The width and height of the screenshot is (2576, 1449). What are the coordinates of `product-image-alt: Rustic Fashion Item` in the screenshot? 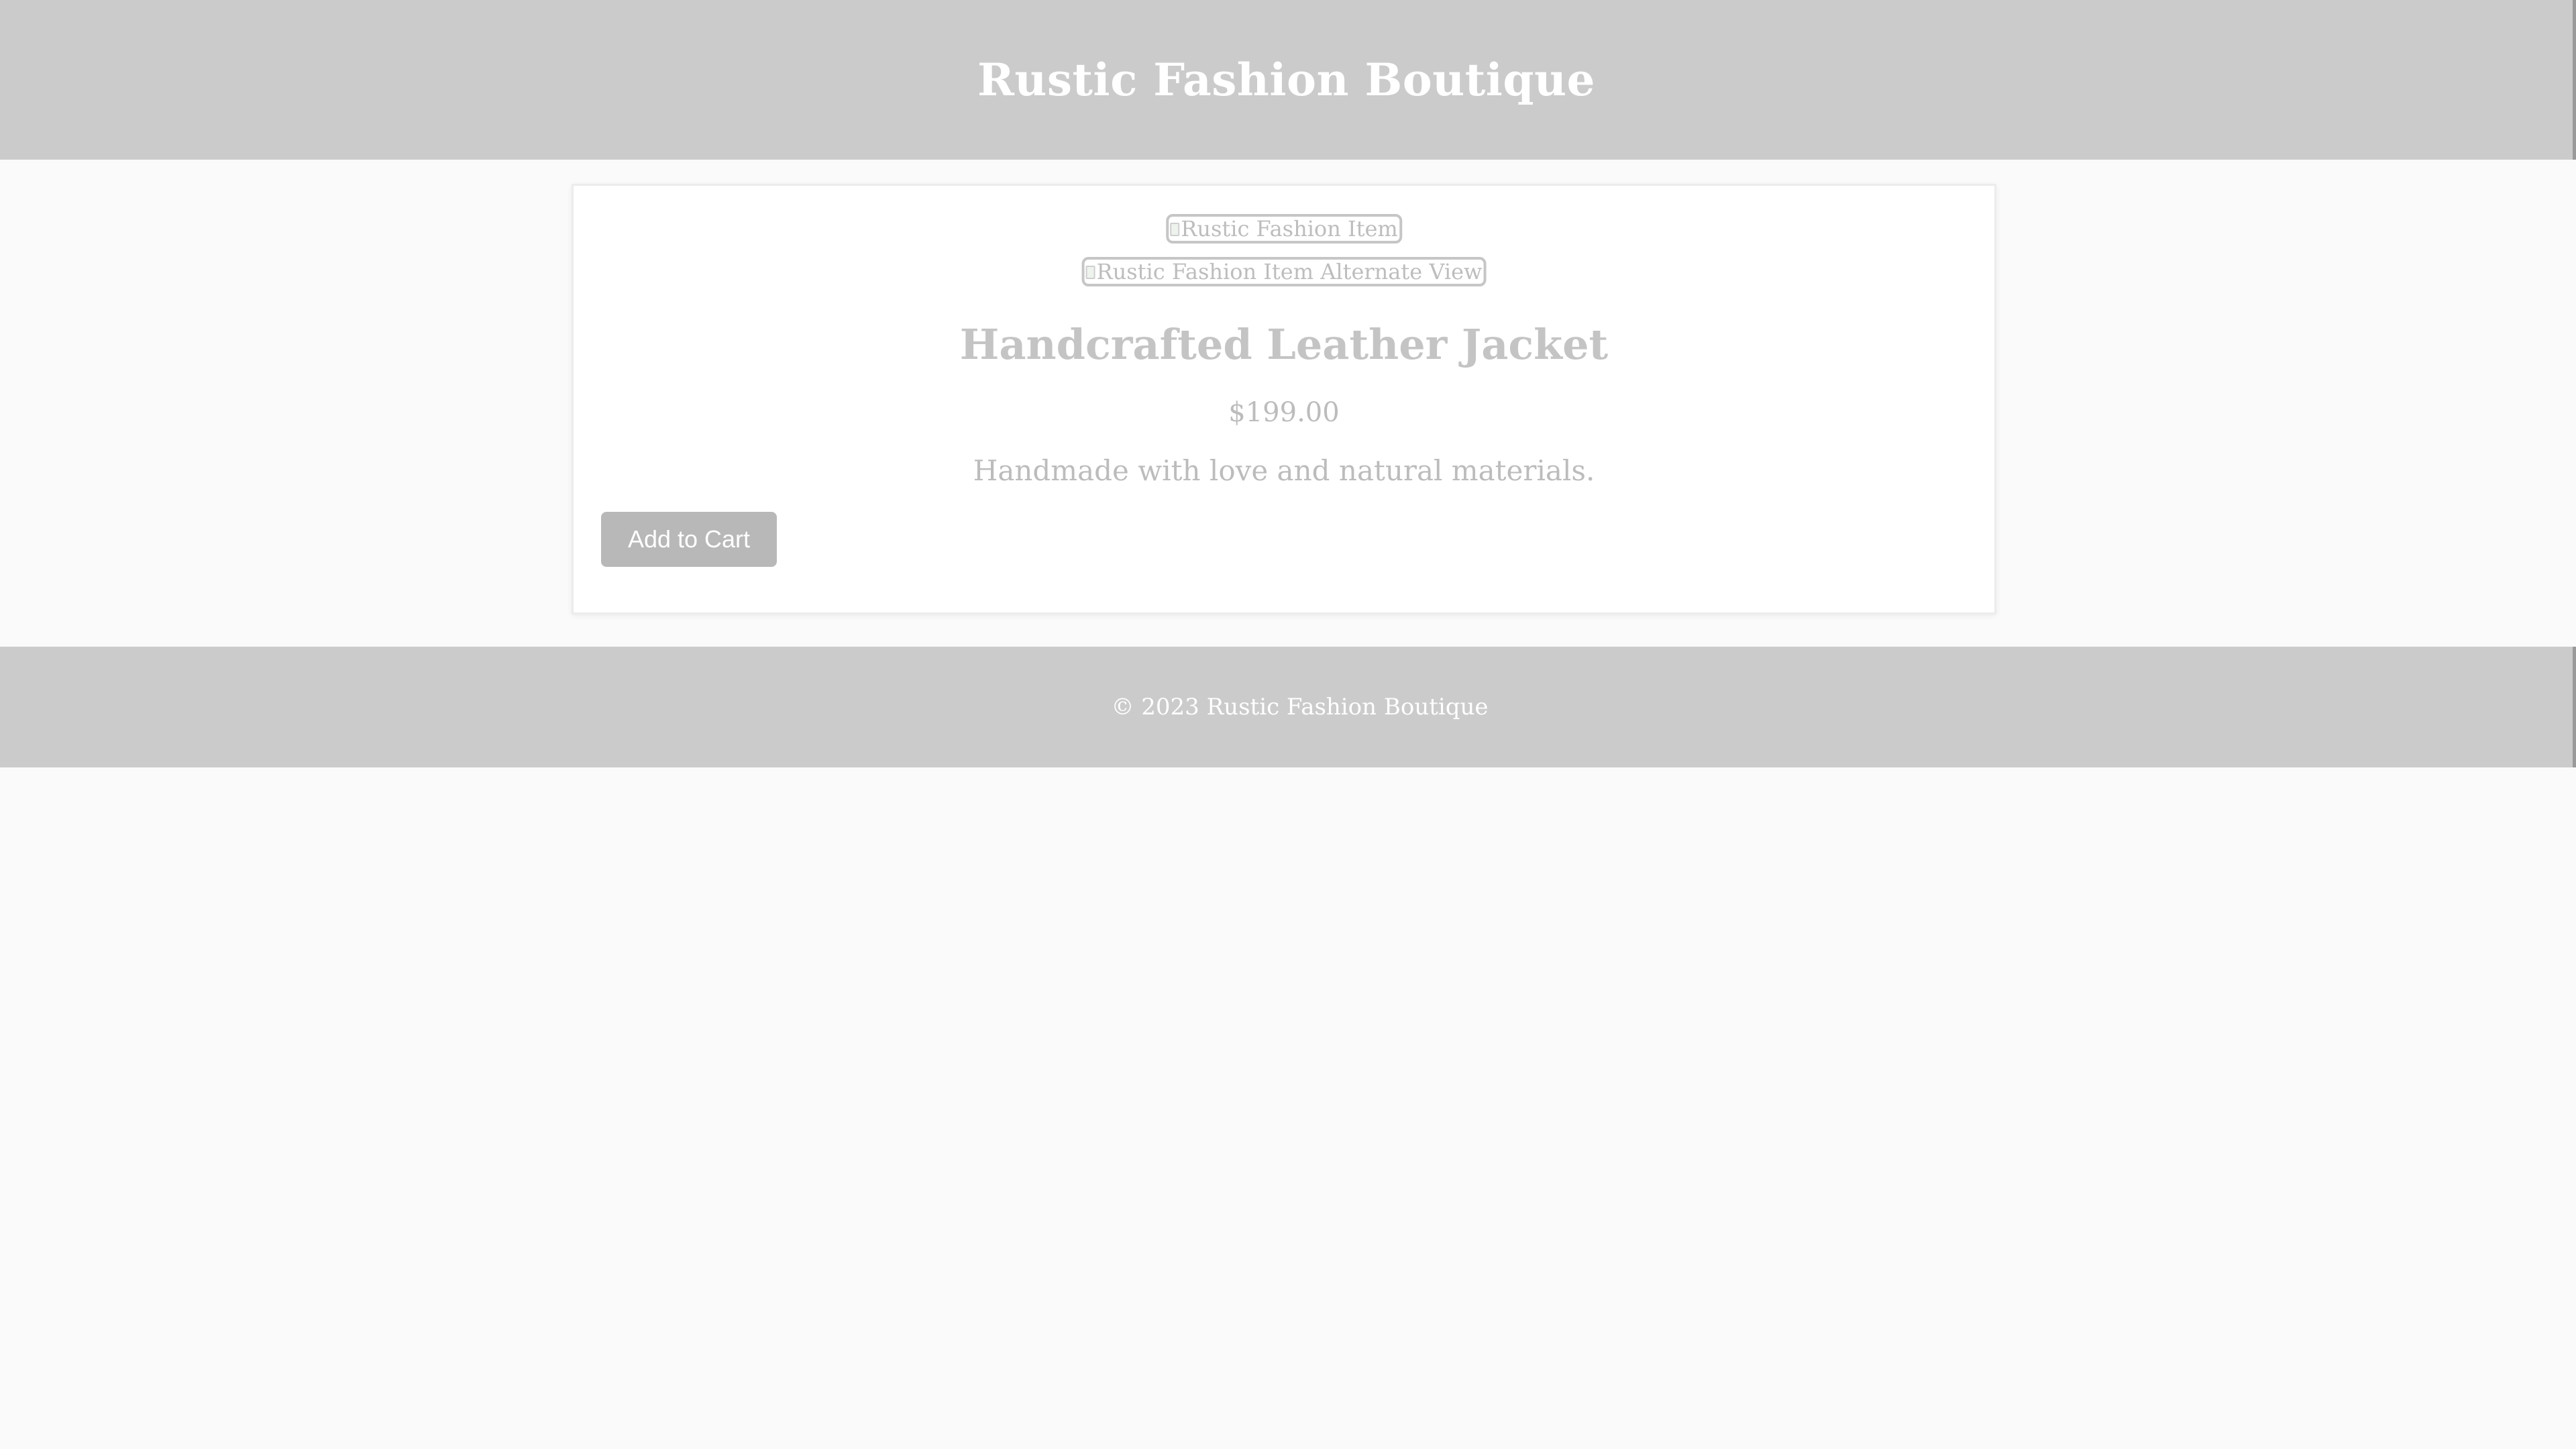 It's located at (1289, 228).